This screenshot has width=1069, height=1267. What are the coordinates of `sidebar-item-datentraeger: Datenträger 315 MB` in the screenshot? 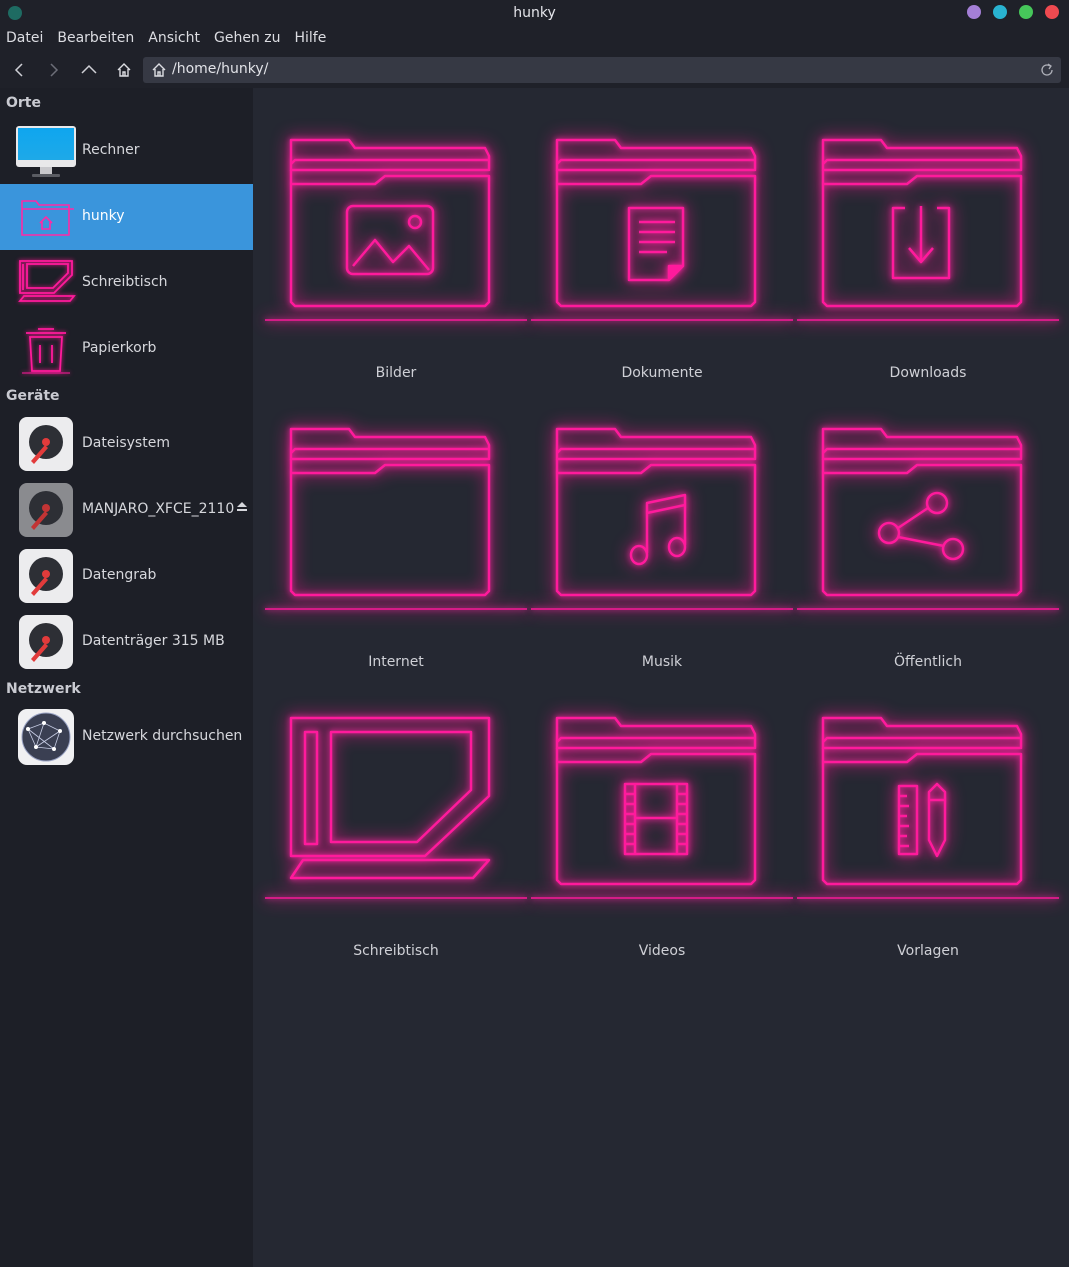 It's located at (126, 642).